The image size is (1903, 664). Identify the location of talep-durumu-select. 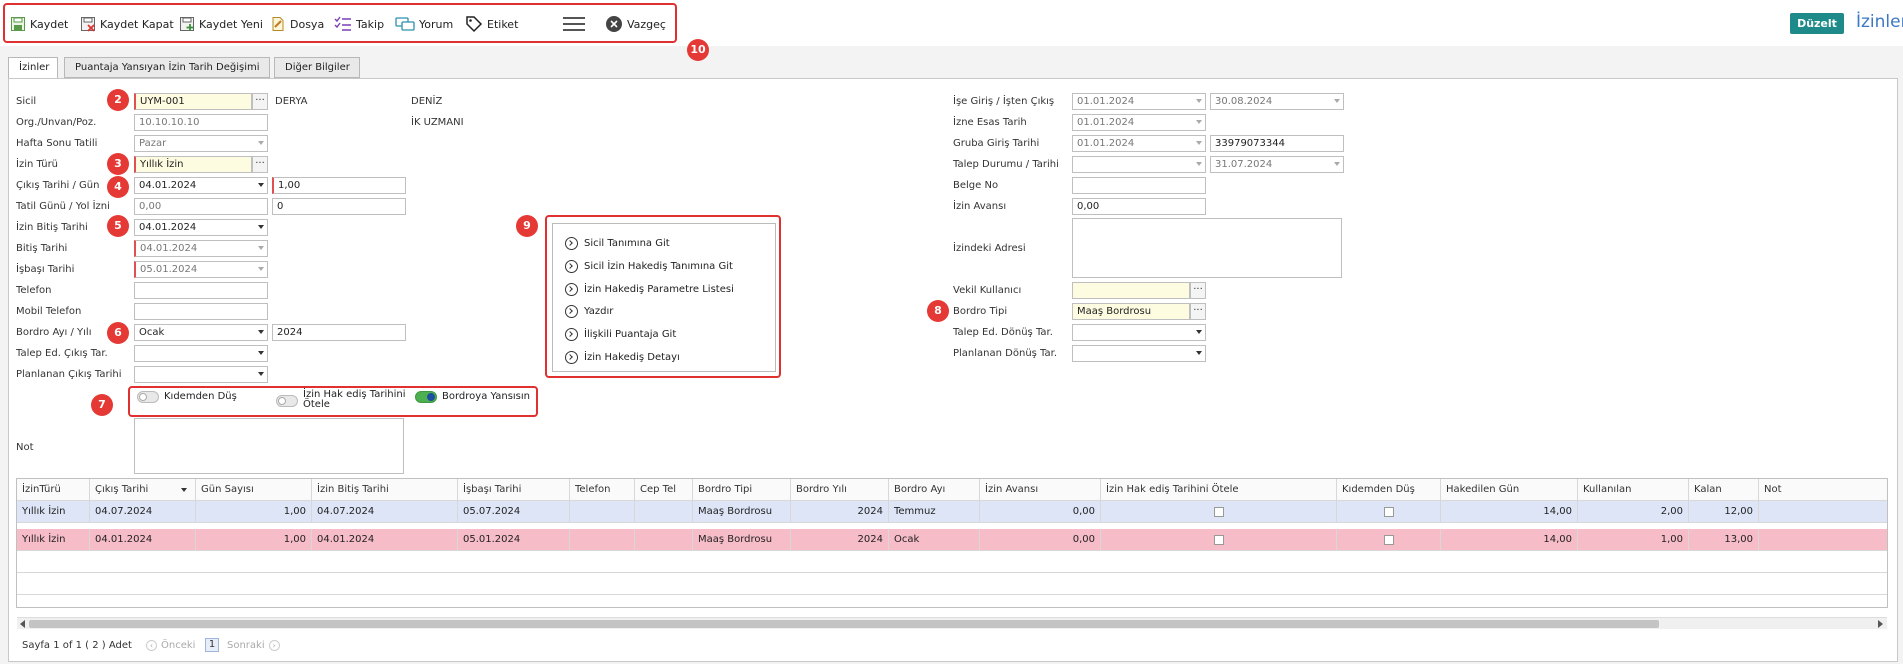
(1139, 164).